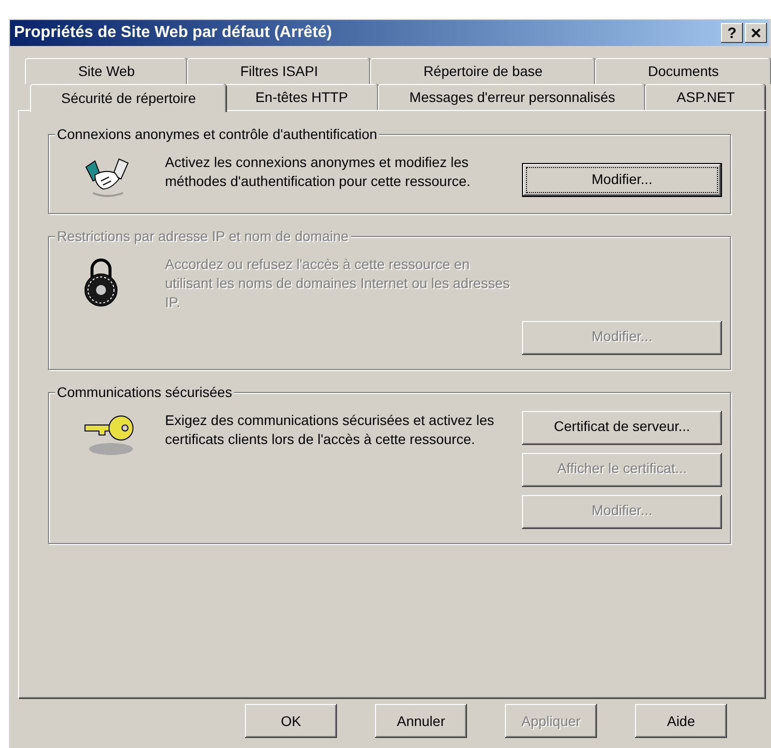 The image size is (771, 748). Describe the element at coordinates (173, 33) in the screenshot. I see `window-title: Propriétés de Site Web par défaut (Arrêté)` at that location.